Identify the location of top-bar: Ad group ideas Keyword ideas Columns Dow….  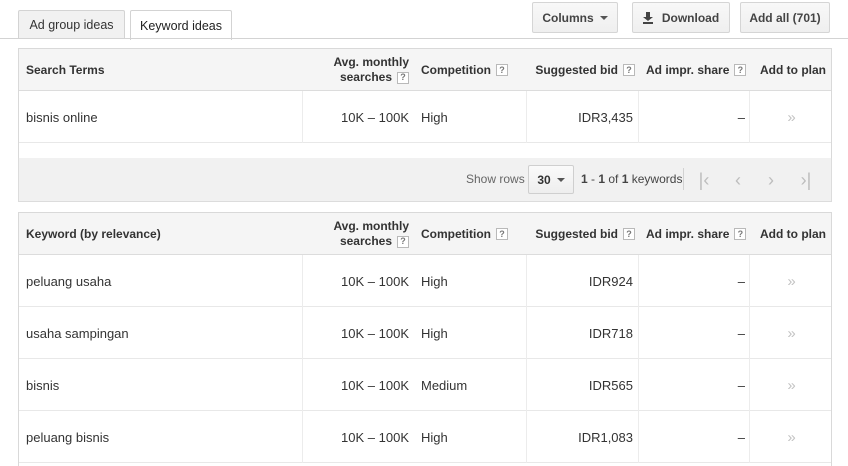
(424, 20).